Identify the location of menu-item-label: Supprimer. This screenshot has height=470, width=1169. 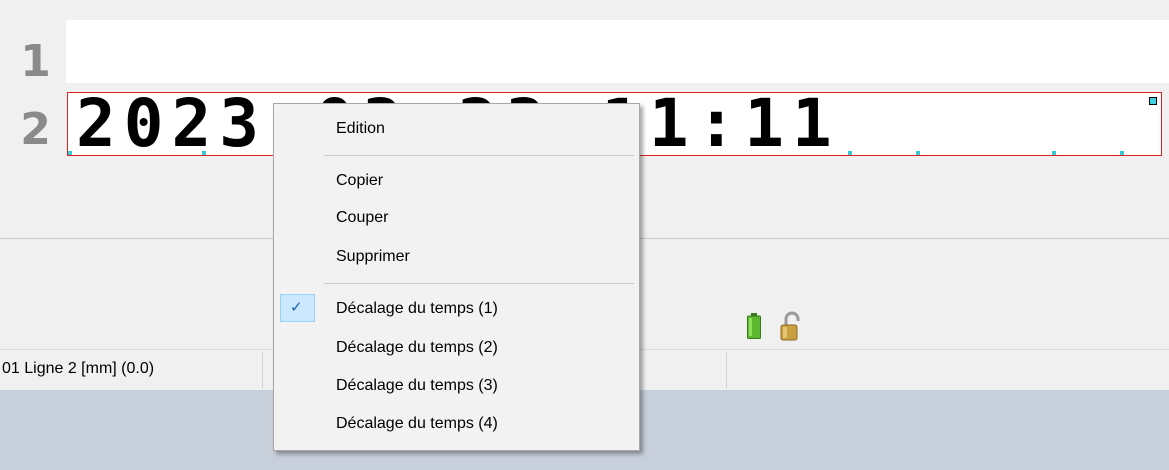
(373, 256).